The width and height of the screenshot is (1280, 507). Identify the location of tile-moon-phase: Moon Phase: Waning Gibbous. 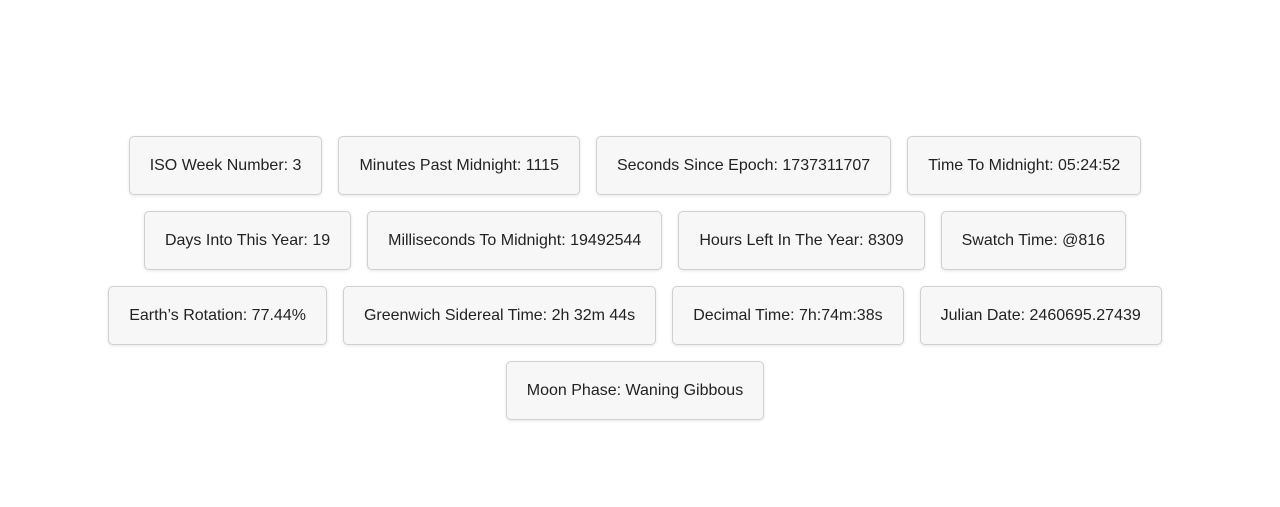
(635, 390).